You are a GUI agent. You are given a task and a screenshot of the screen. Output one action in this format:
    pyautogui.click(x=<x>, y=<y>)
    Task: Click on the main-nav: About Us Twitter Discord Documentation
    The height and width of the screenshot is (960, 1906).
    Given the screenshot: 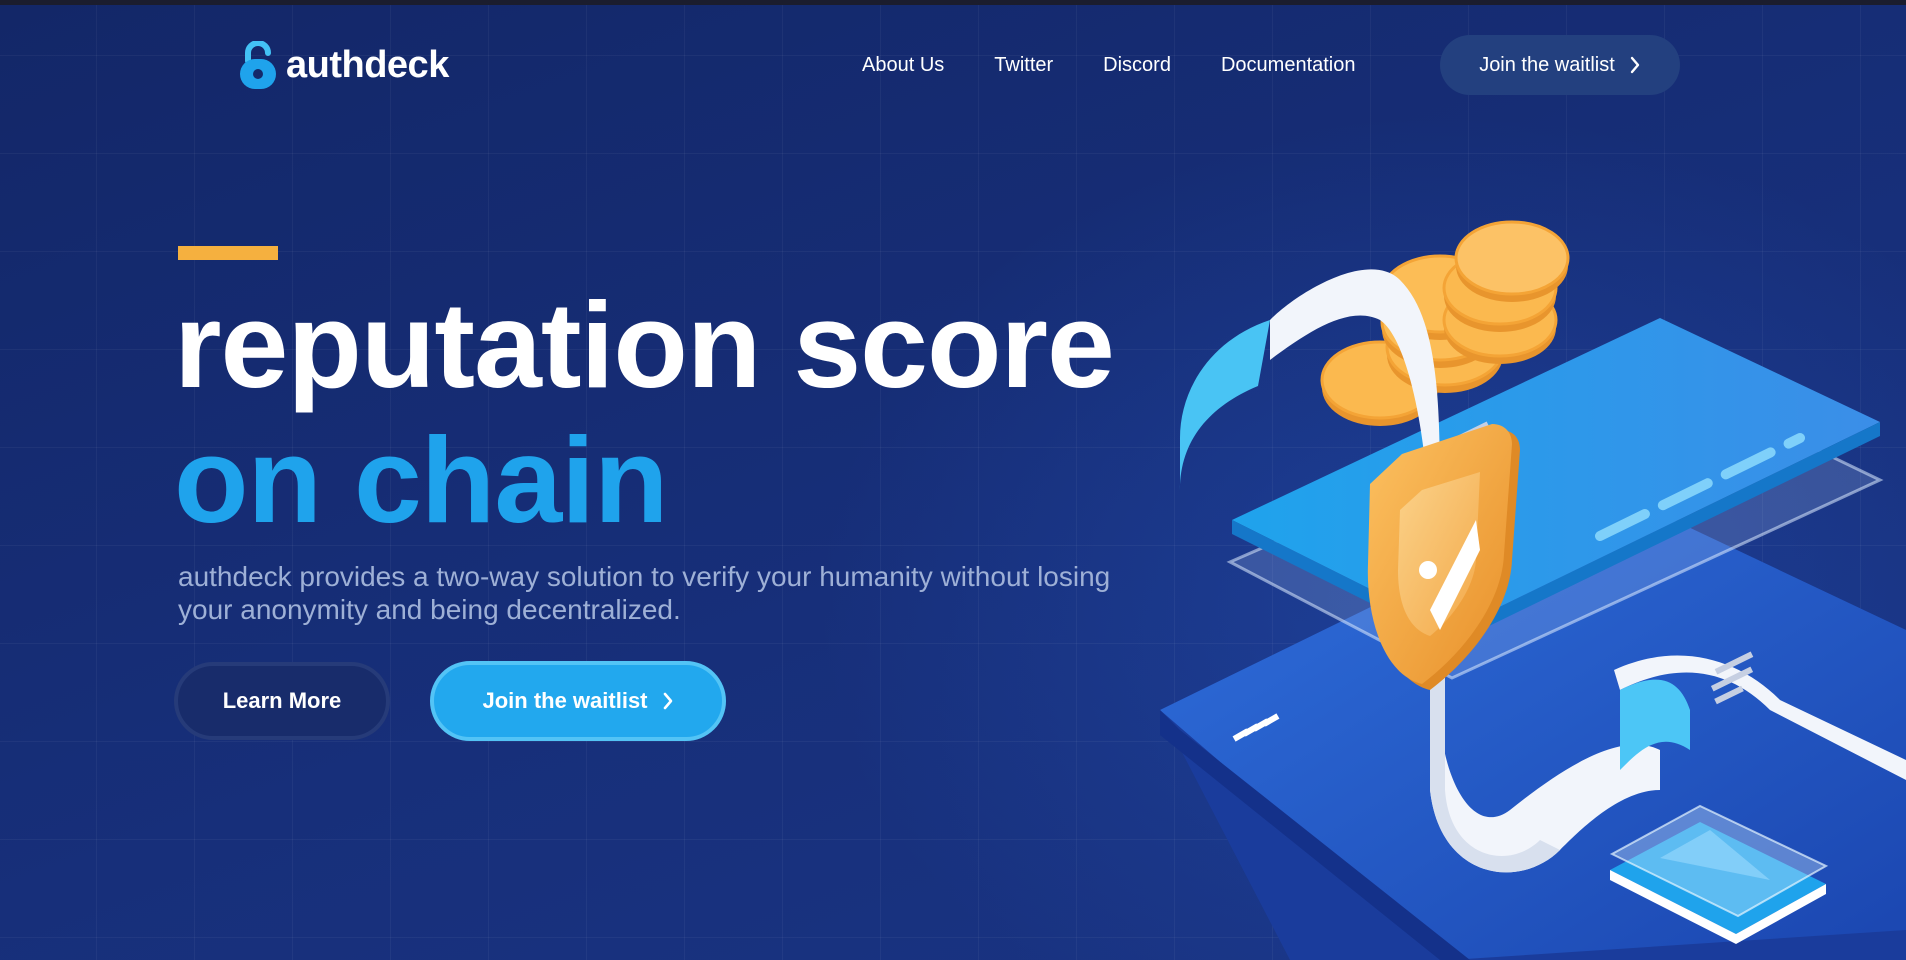 What is the action you would take?
    pyautogui.click(x=1109, y=65)
    